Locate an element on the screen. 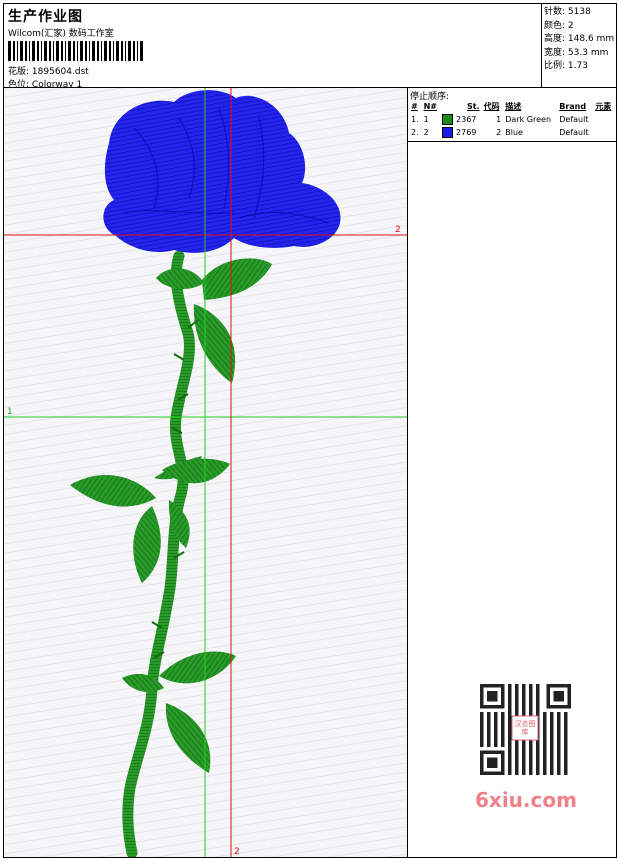  stat-colors: 颜色: 2 is located at coordinates (559, 25).